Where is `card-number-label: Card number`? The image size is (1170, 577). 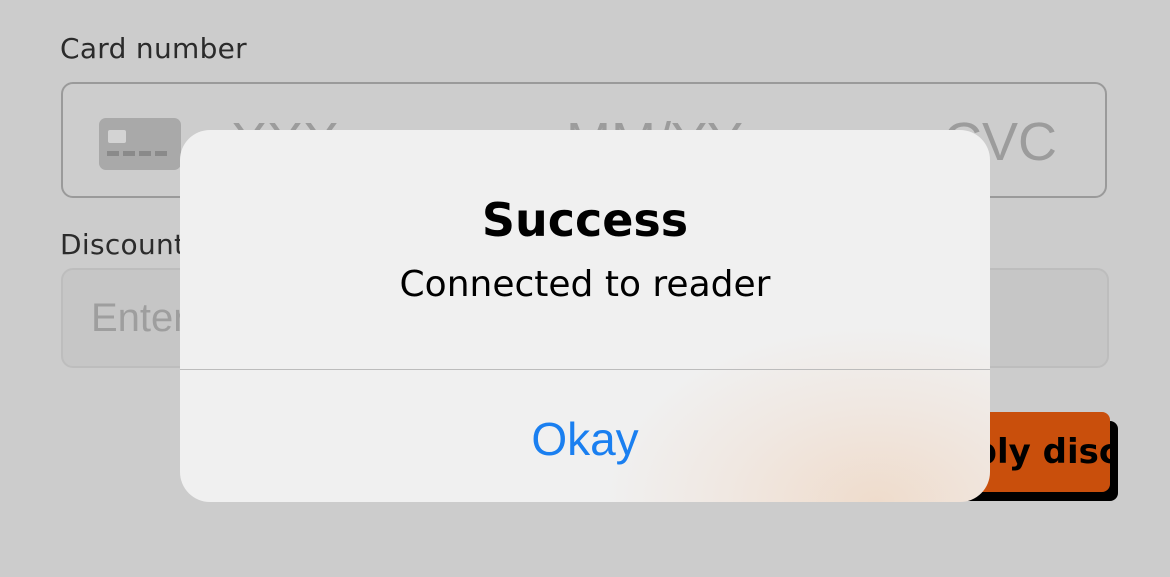
card-number-label: Card number is located at coordinates (153, 48).